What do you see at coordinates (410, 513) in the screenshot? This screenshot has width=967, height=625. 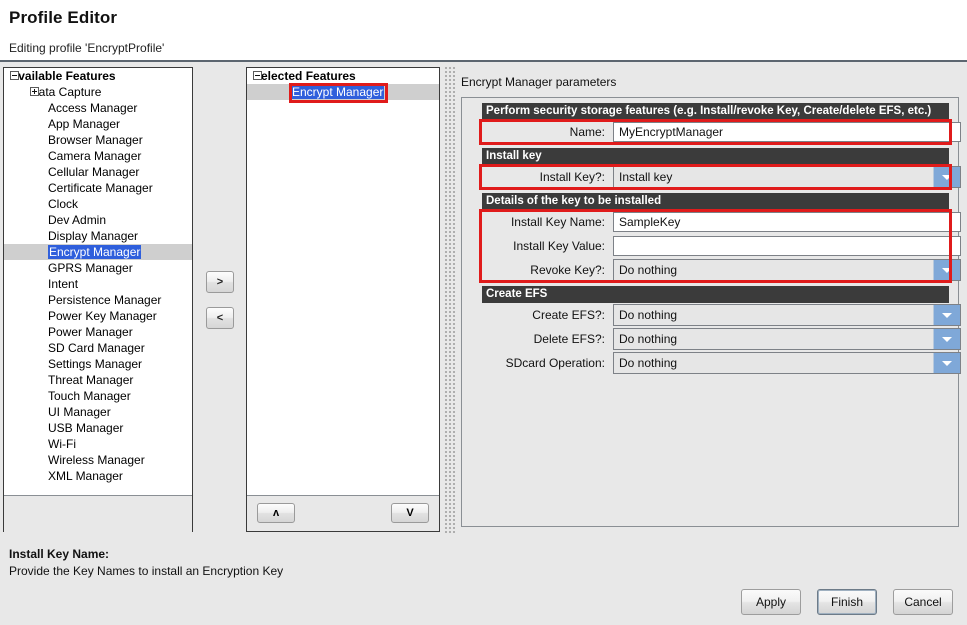 I see `move-down-button: V` at bounding box center [410, 513].